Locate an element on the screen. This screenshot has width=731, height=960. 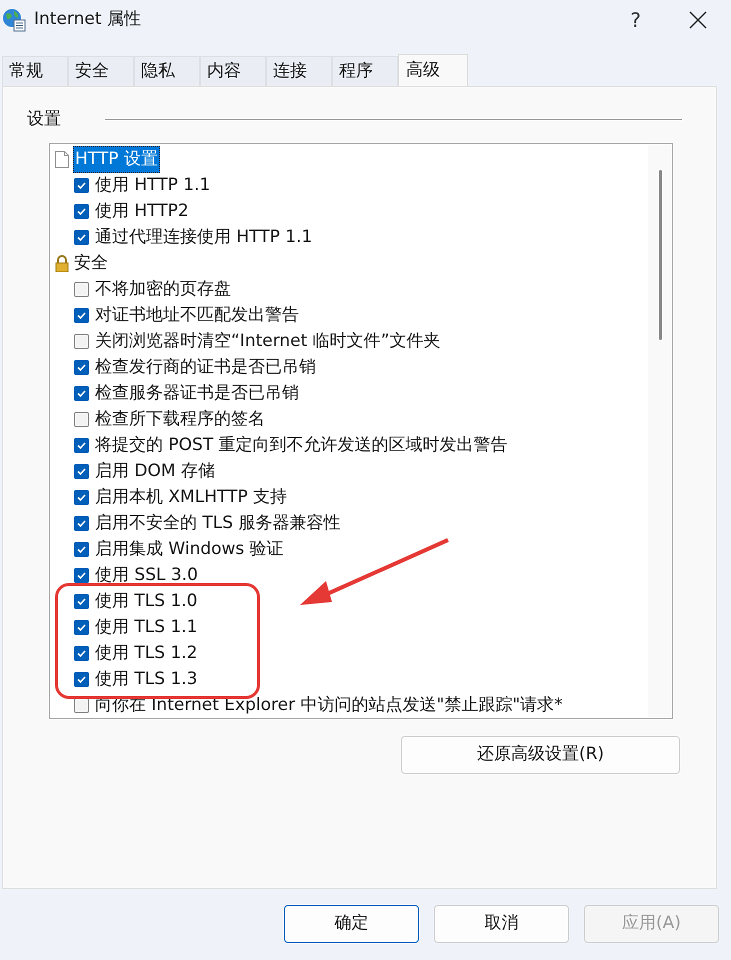
tab: 程序 is located at coordinates (365, 71).